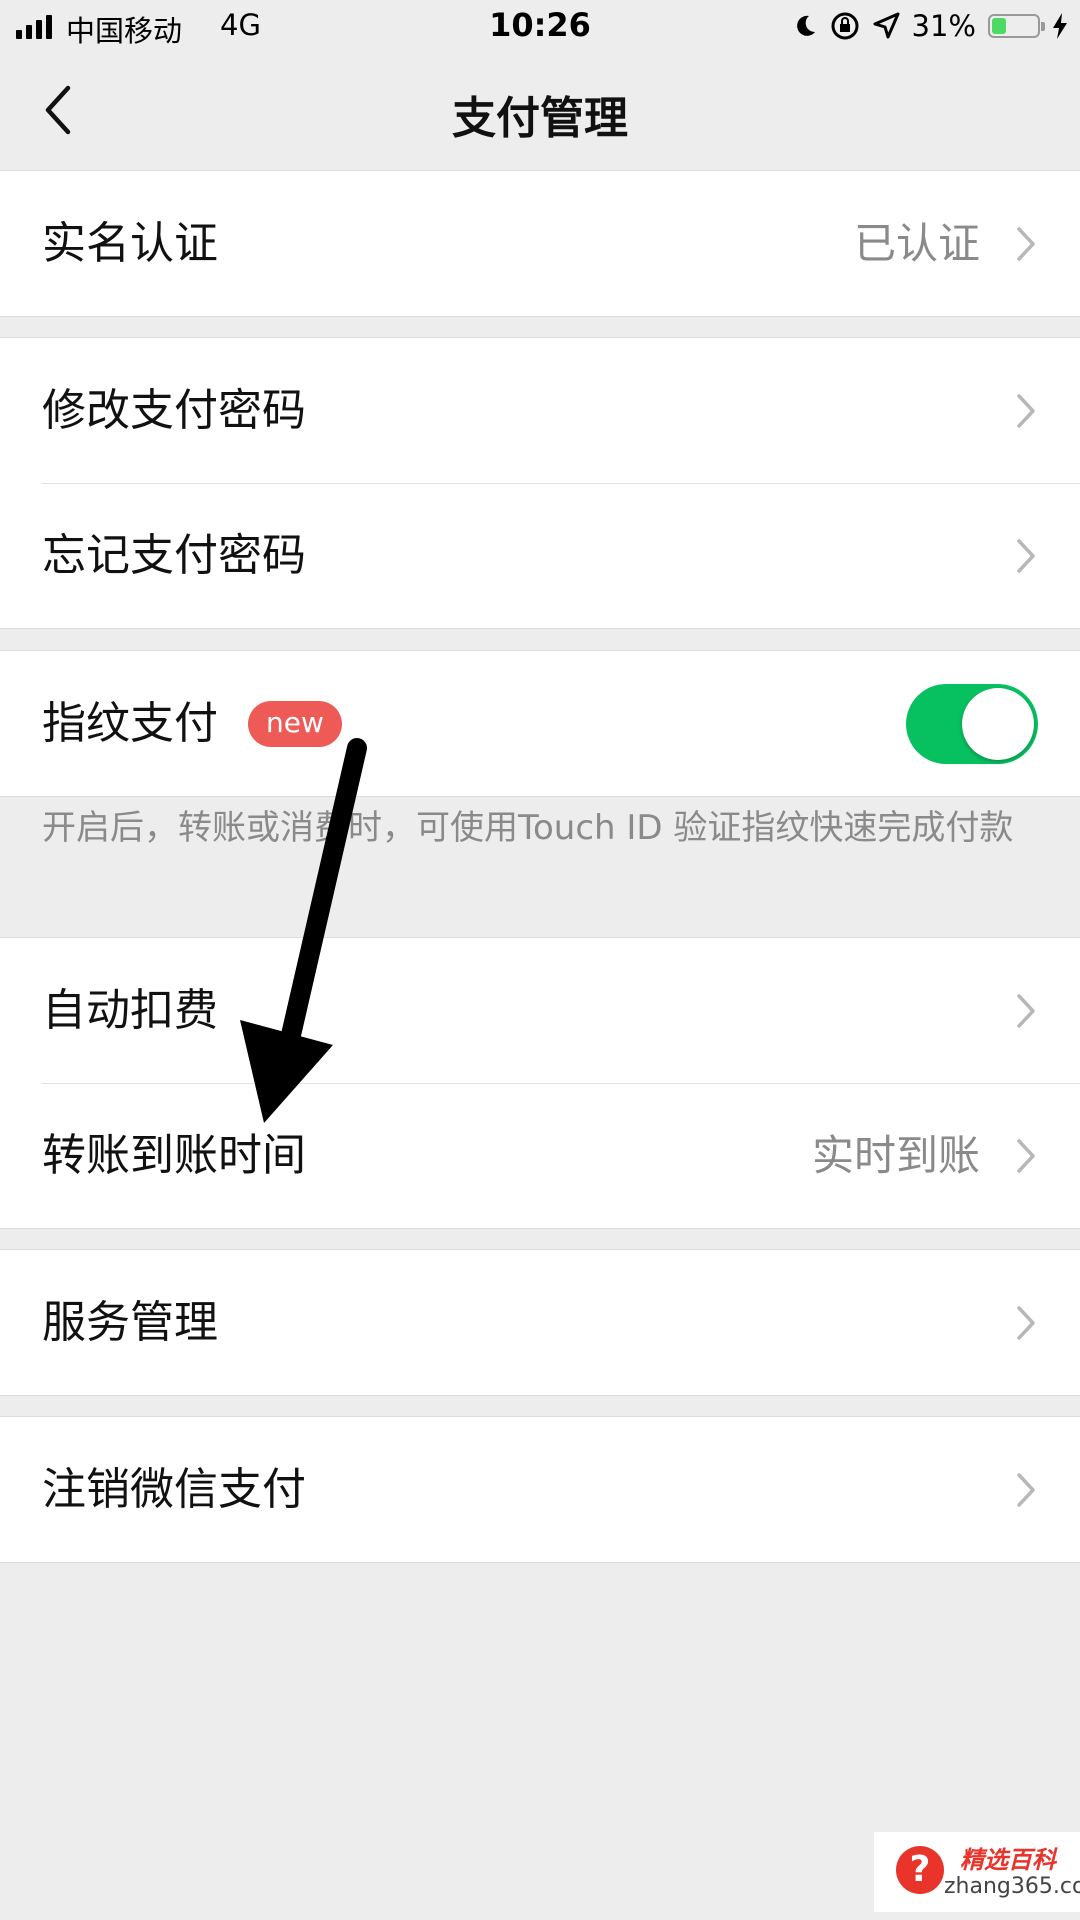 This screenshot has height=1920, width=1080. Describe the element at coordinates (540, 1010) in the screenshot. I see `cell-auto-deduct: 自动扣费` at that location.